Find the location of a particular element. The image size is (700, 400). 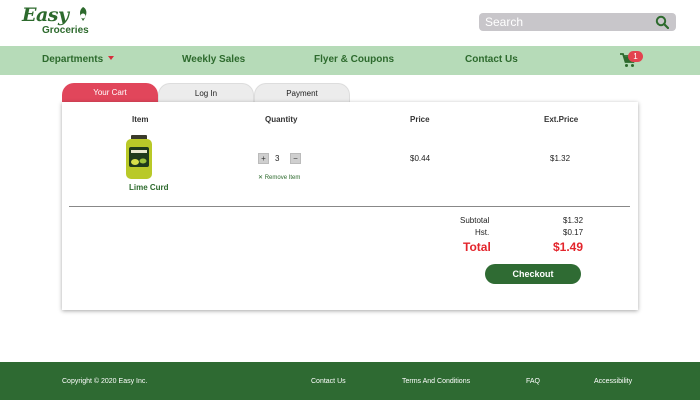

product-image is located at coordinates (139, 157).